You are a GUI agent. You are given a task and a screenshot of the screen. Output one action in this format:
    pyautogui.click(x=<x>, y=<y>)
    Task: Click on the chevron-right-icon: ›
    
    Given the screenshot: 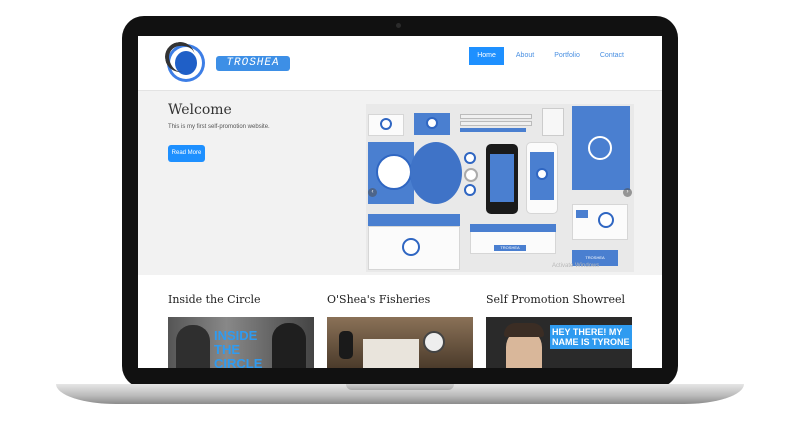 What is the action you would take?
    pyautogui.click(x=627, y=192)
    